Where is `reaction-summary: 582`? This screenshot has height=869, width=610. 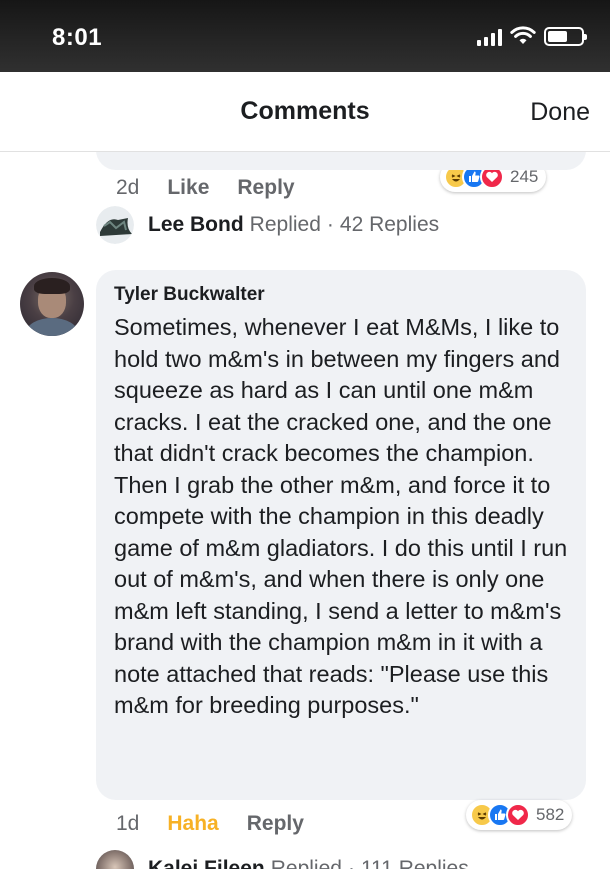
reaction-summary: 582 is located at coordinates (519, 815).